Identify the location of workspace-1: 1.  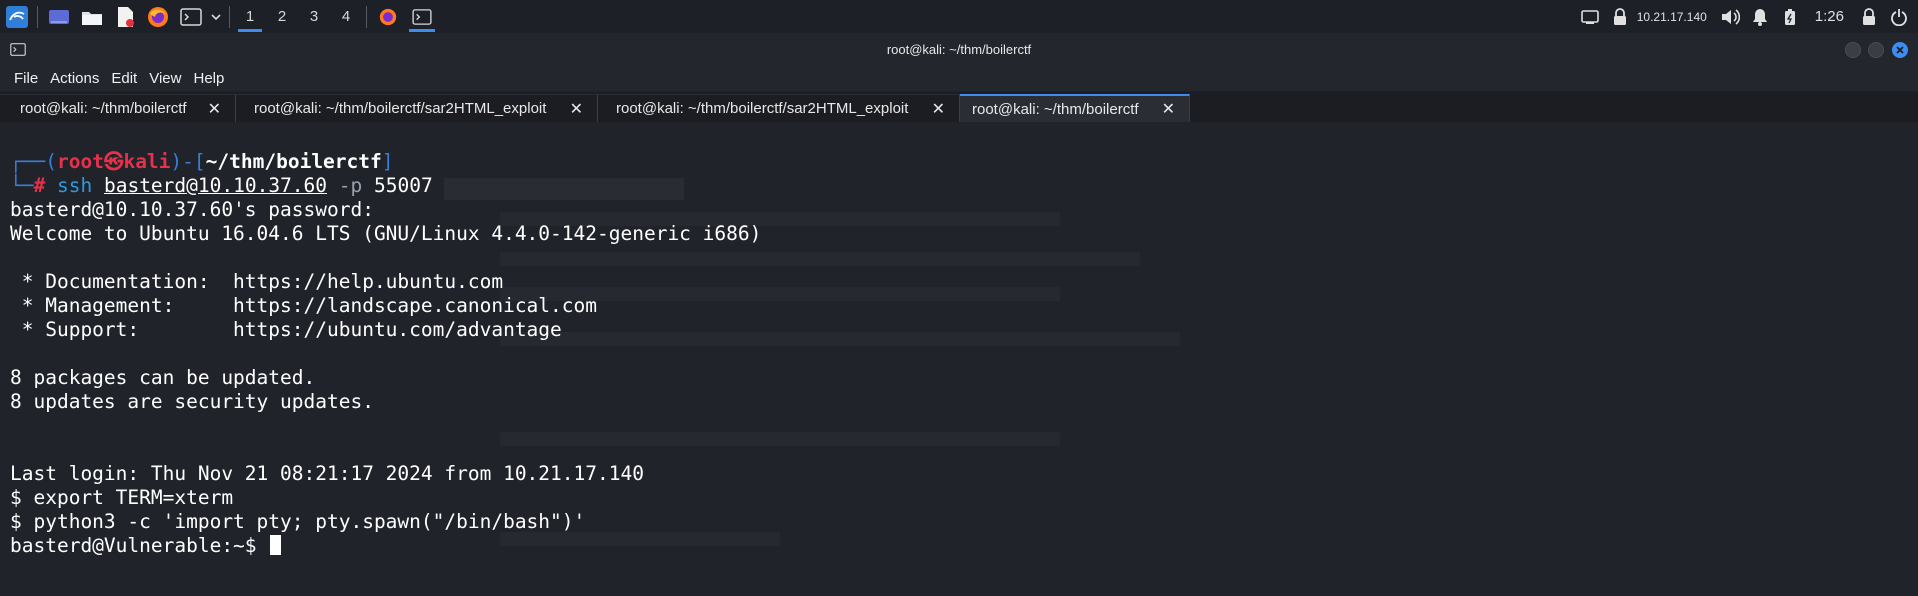
(250, 16).